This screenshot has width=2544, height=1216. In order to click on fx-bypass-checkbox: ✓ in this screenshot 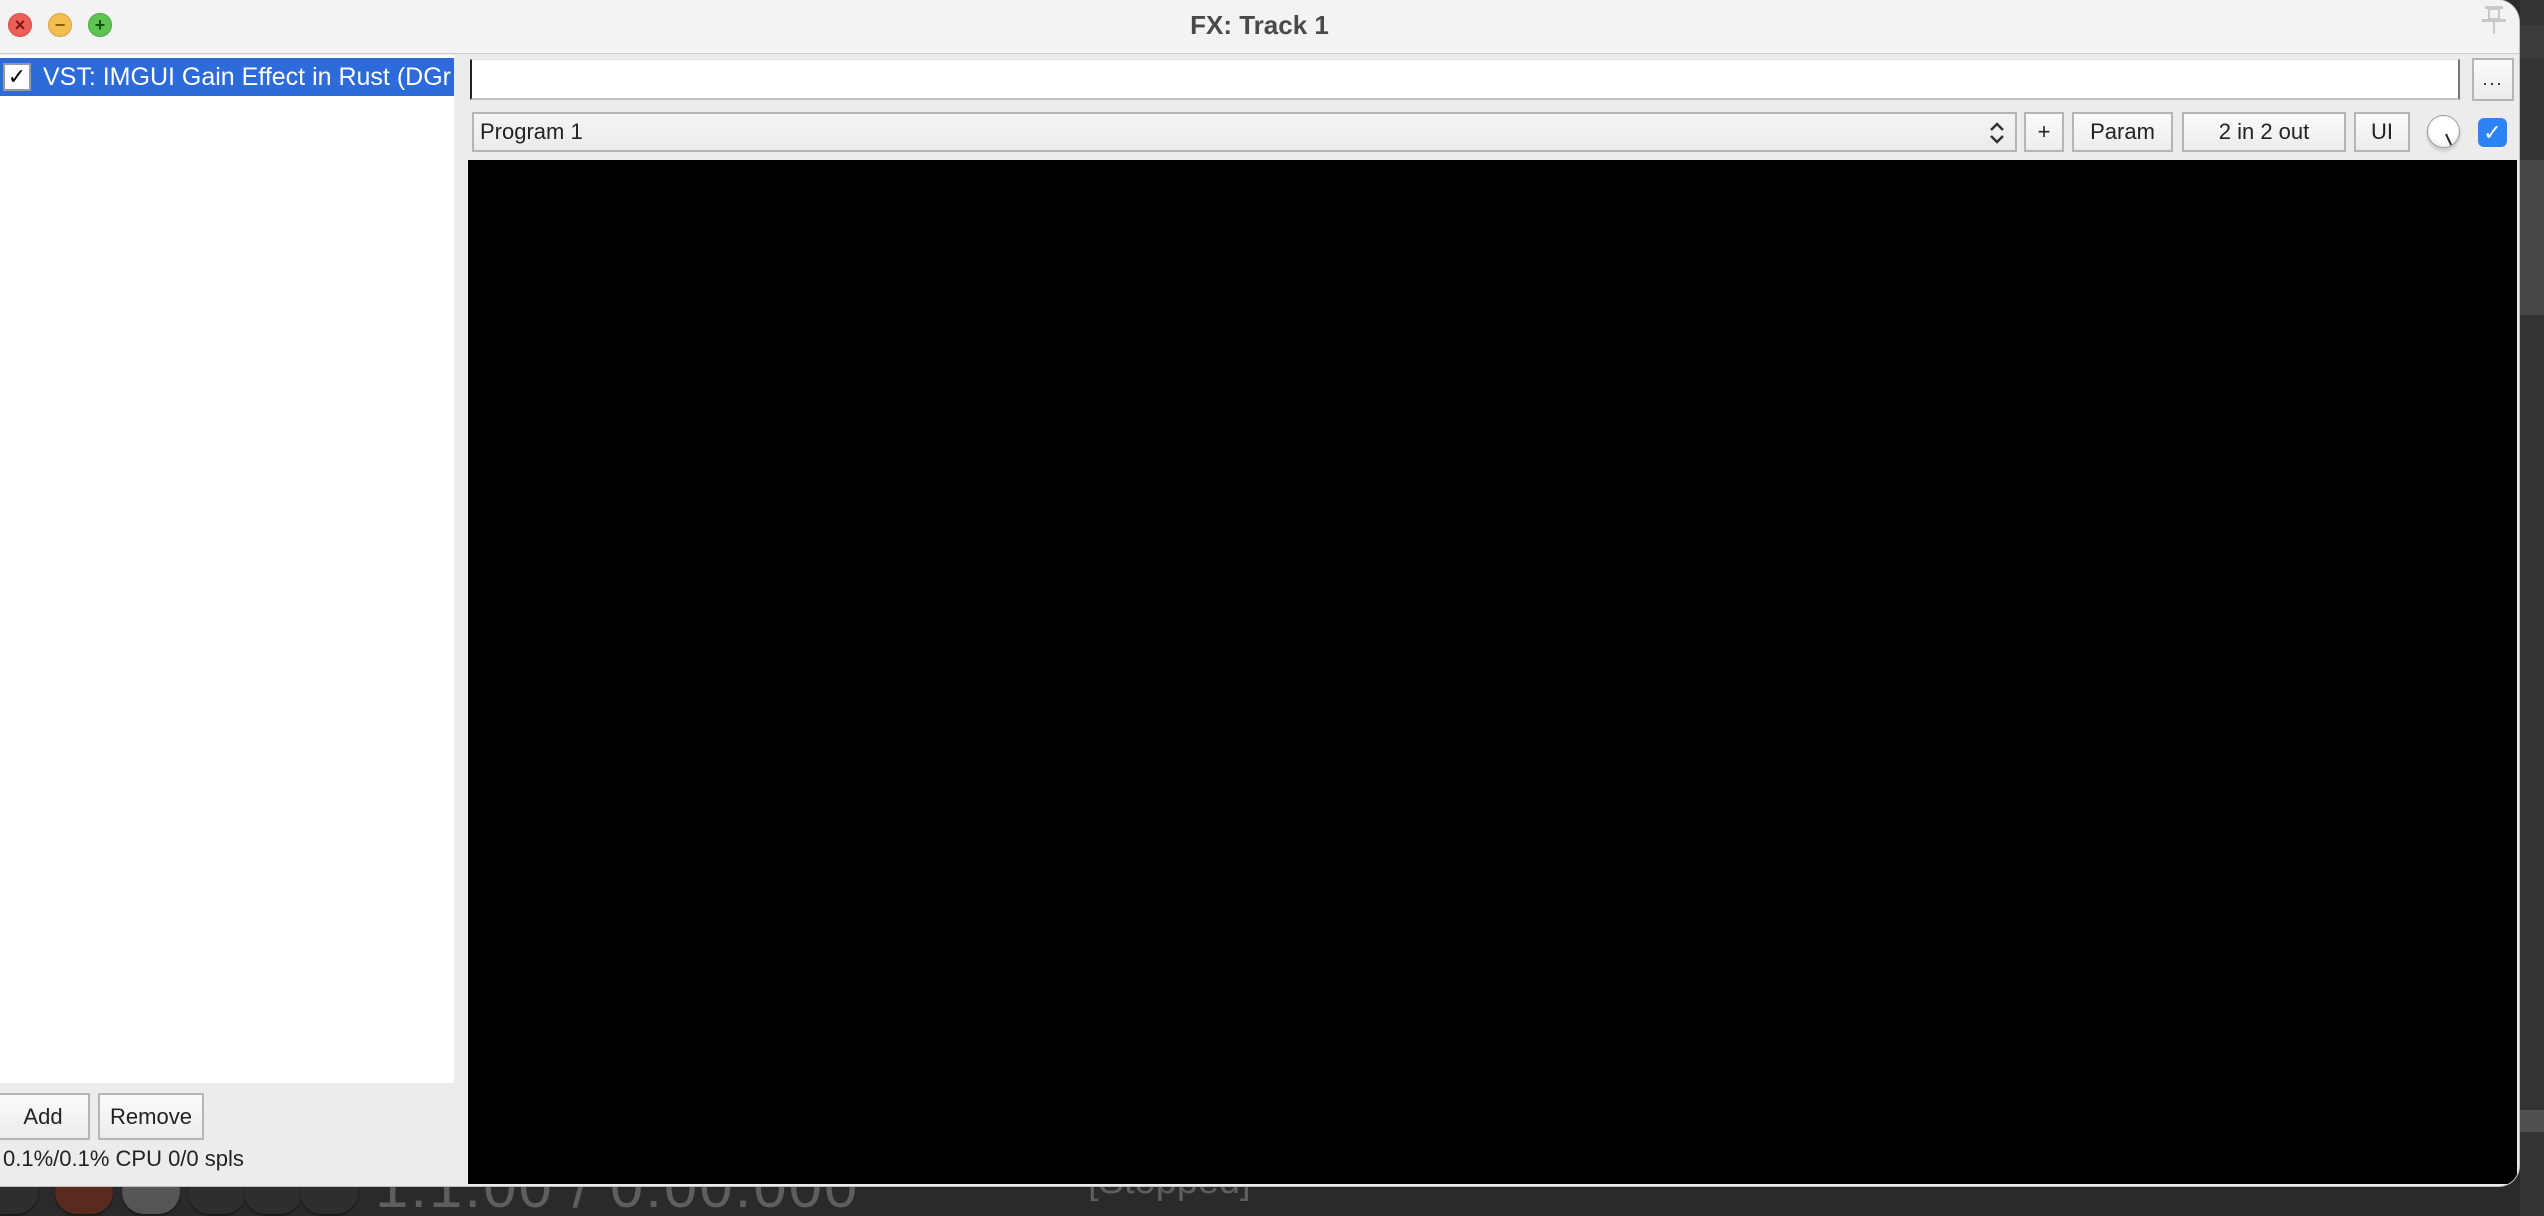, I will do `click(2492, 132)`.